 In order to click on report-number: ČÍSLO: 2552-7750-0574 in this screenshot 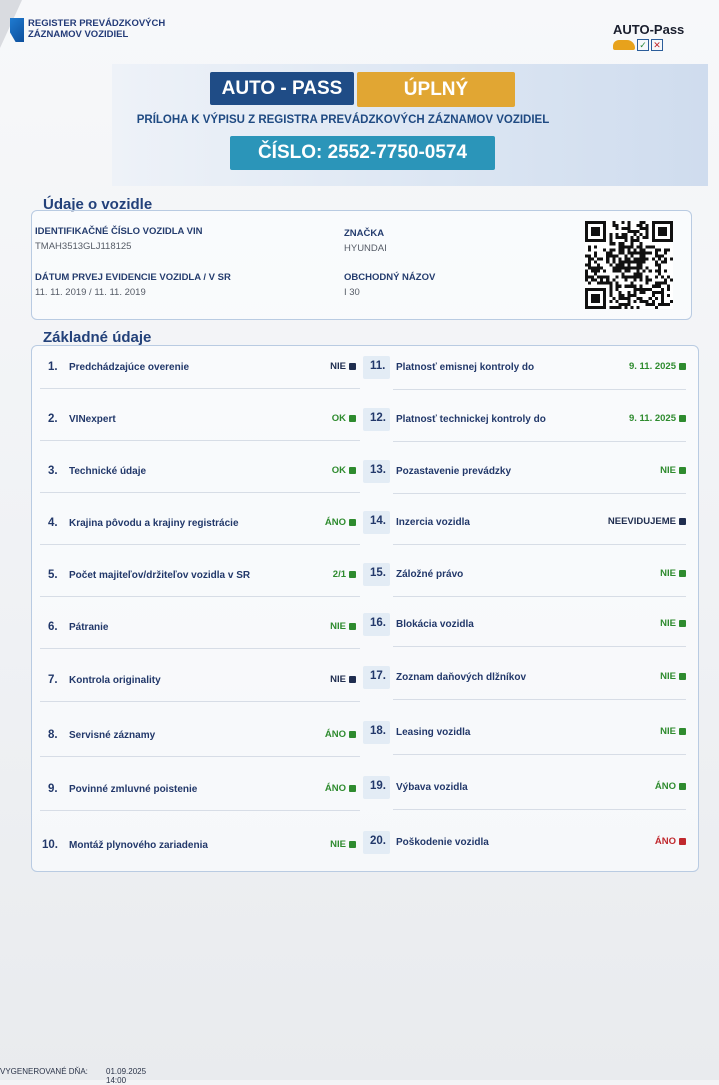, I will do `click(362, 153)`.